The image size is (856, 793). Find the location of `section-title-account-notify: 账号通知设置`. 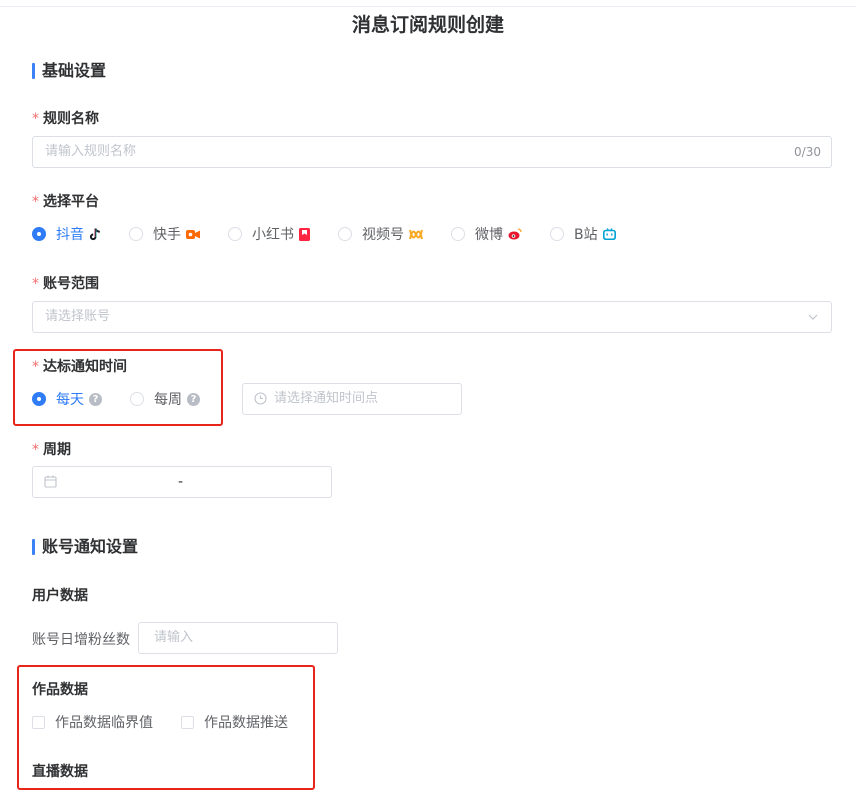

section-title-account-notify: 账号通知设置 is located at coordinates (85, 547).